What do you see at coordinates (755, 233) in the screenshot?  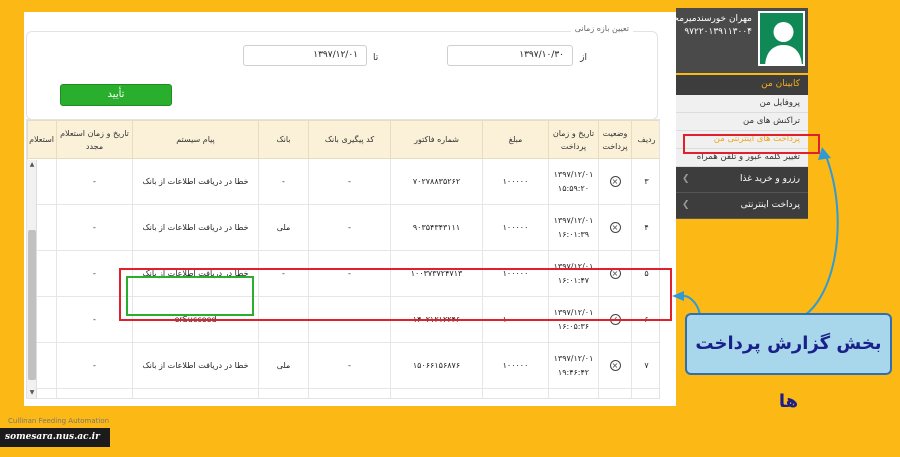 I see `annotation-arrows` at bounding box center [755, 233].